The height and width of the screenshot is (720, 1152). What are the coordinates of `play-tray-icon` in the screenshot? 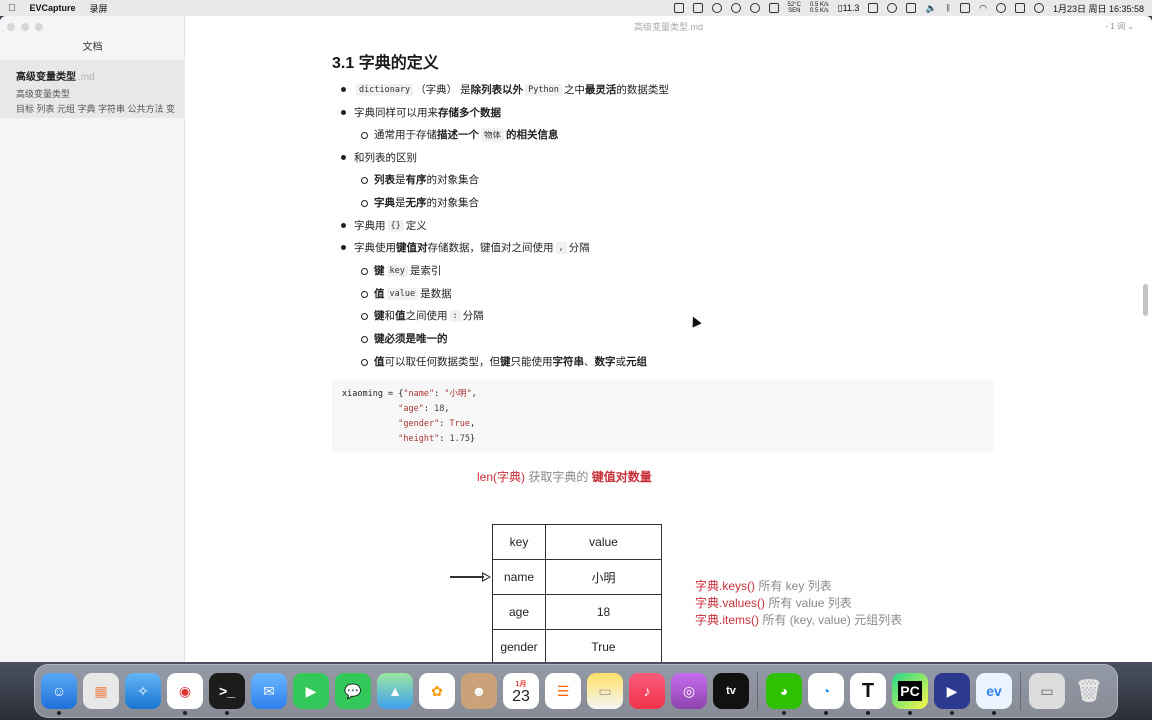 It's located at (892, 8).